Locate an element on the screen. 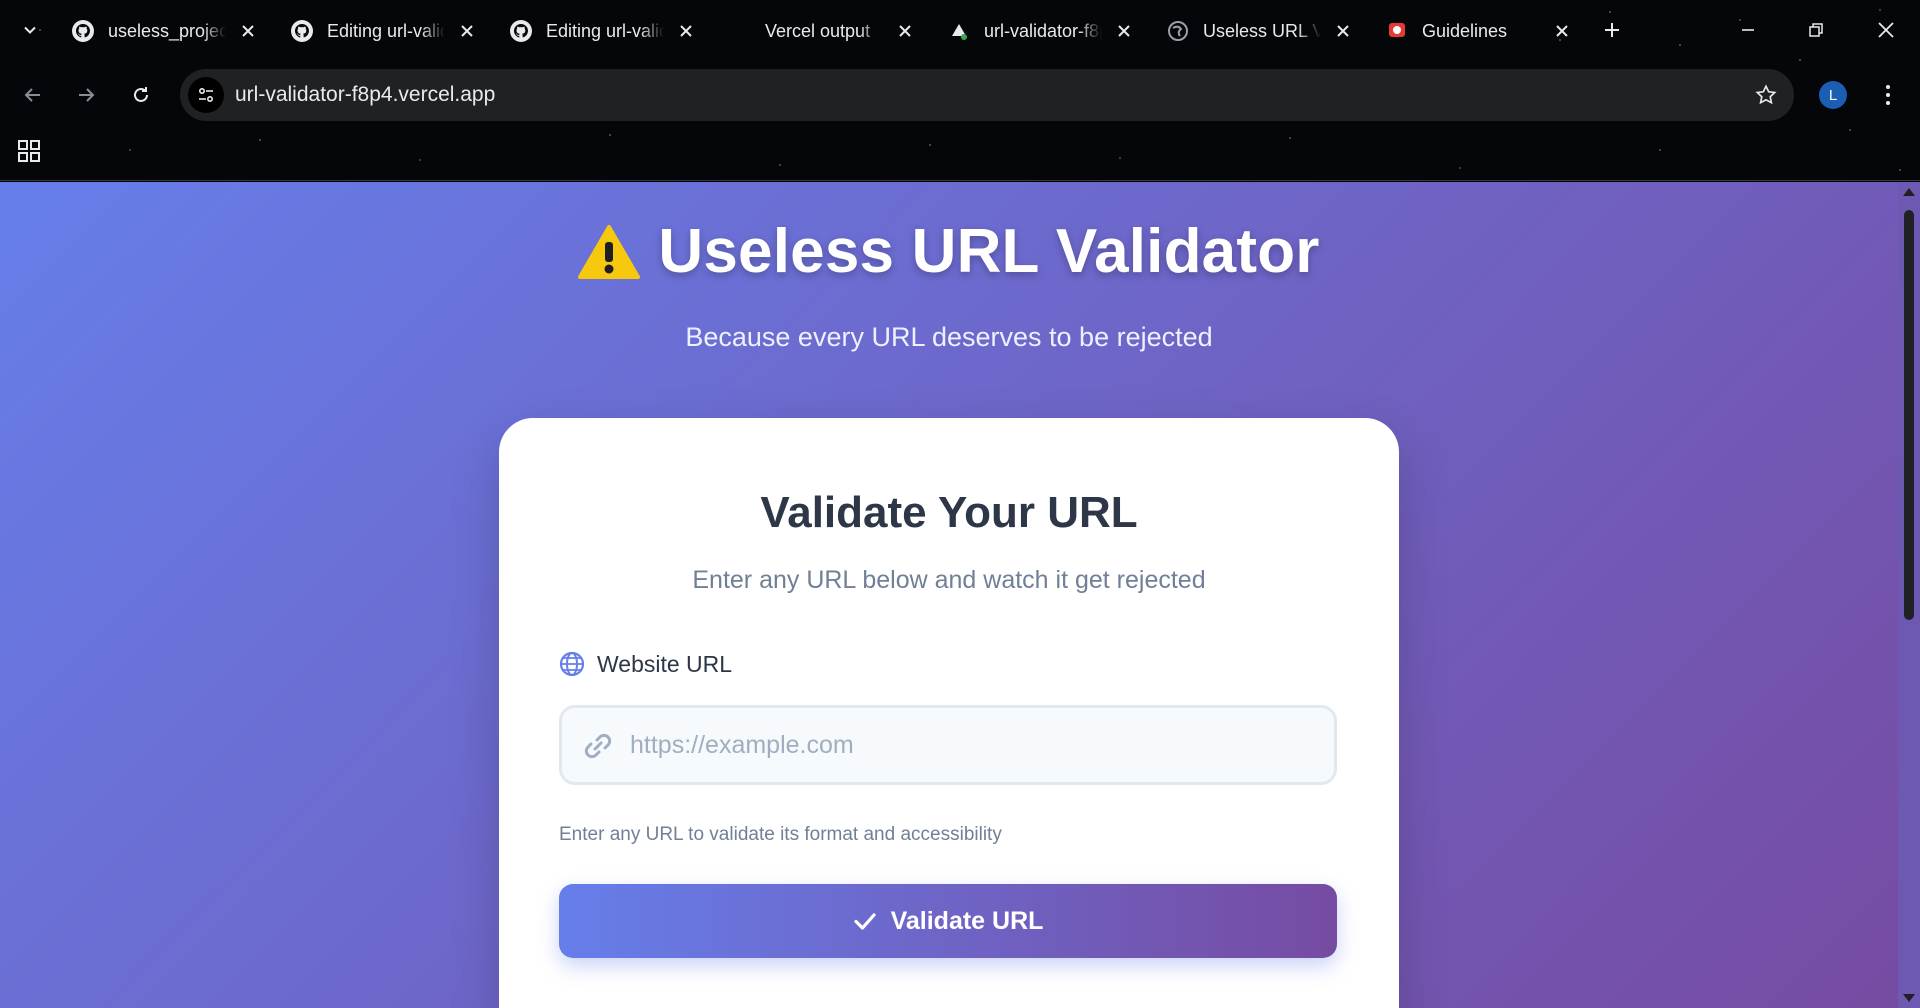  browser-toolbar: url-validator-f8p4.vercel.app L is located at coordinates (960, 95).